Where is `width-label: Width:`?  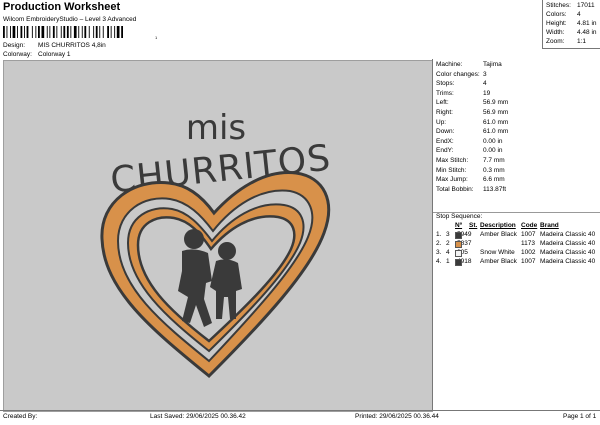 width-label: Width: is located at coordinates (555, 32).